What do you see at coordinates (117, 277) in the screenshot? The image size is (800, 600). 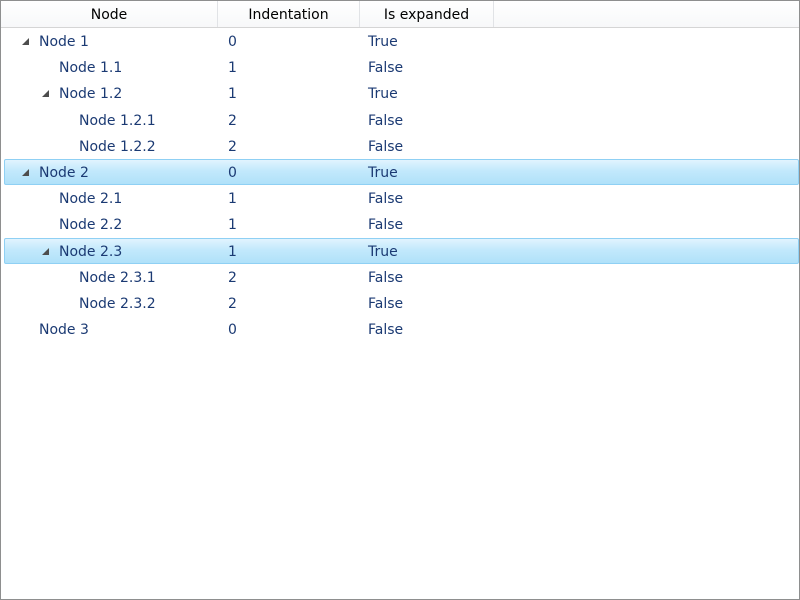 I see `node-label: Node 2.3.1` at bounding box center [117, 277].